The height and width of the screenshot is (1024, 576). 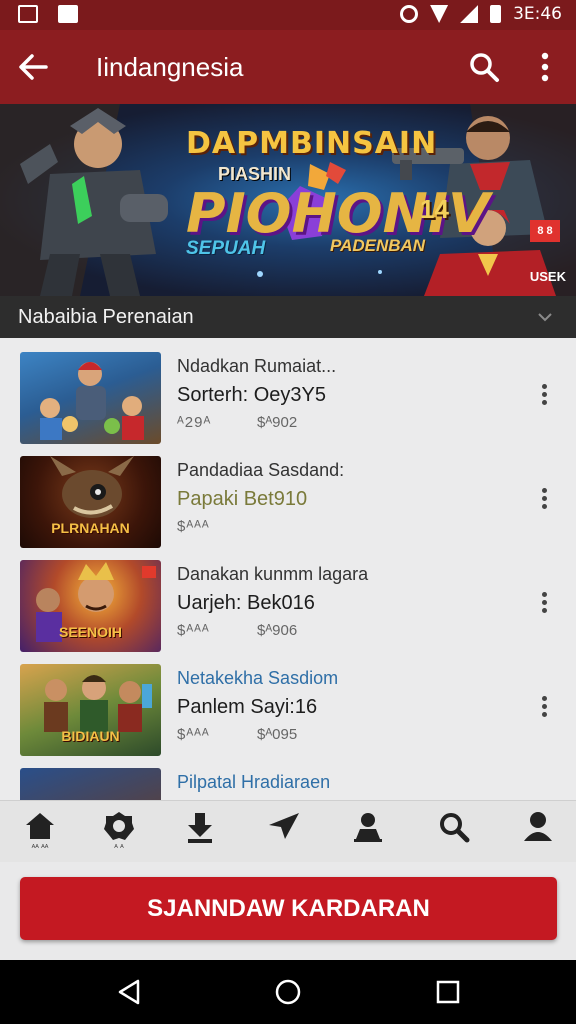 I want to click on nav-user-pin, so click(x=368, y=833).